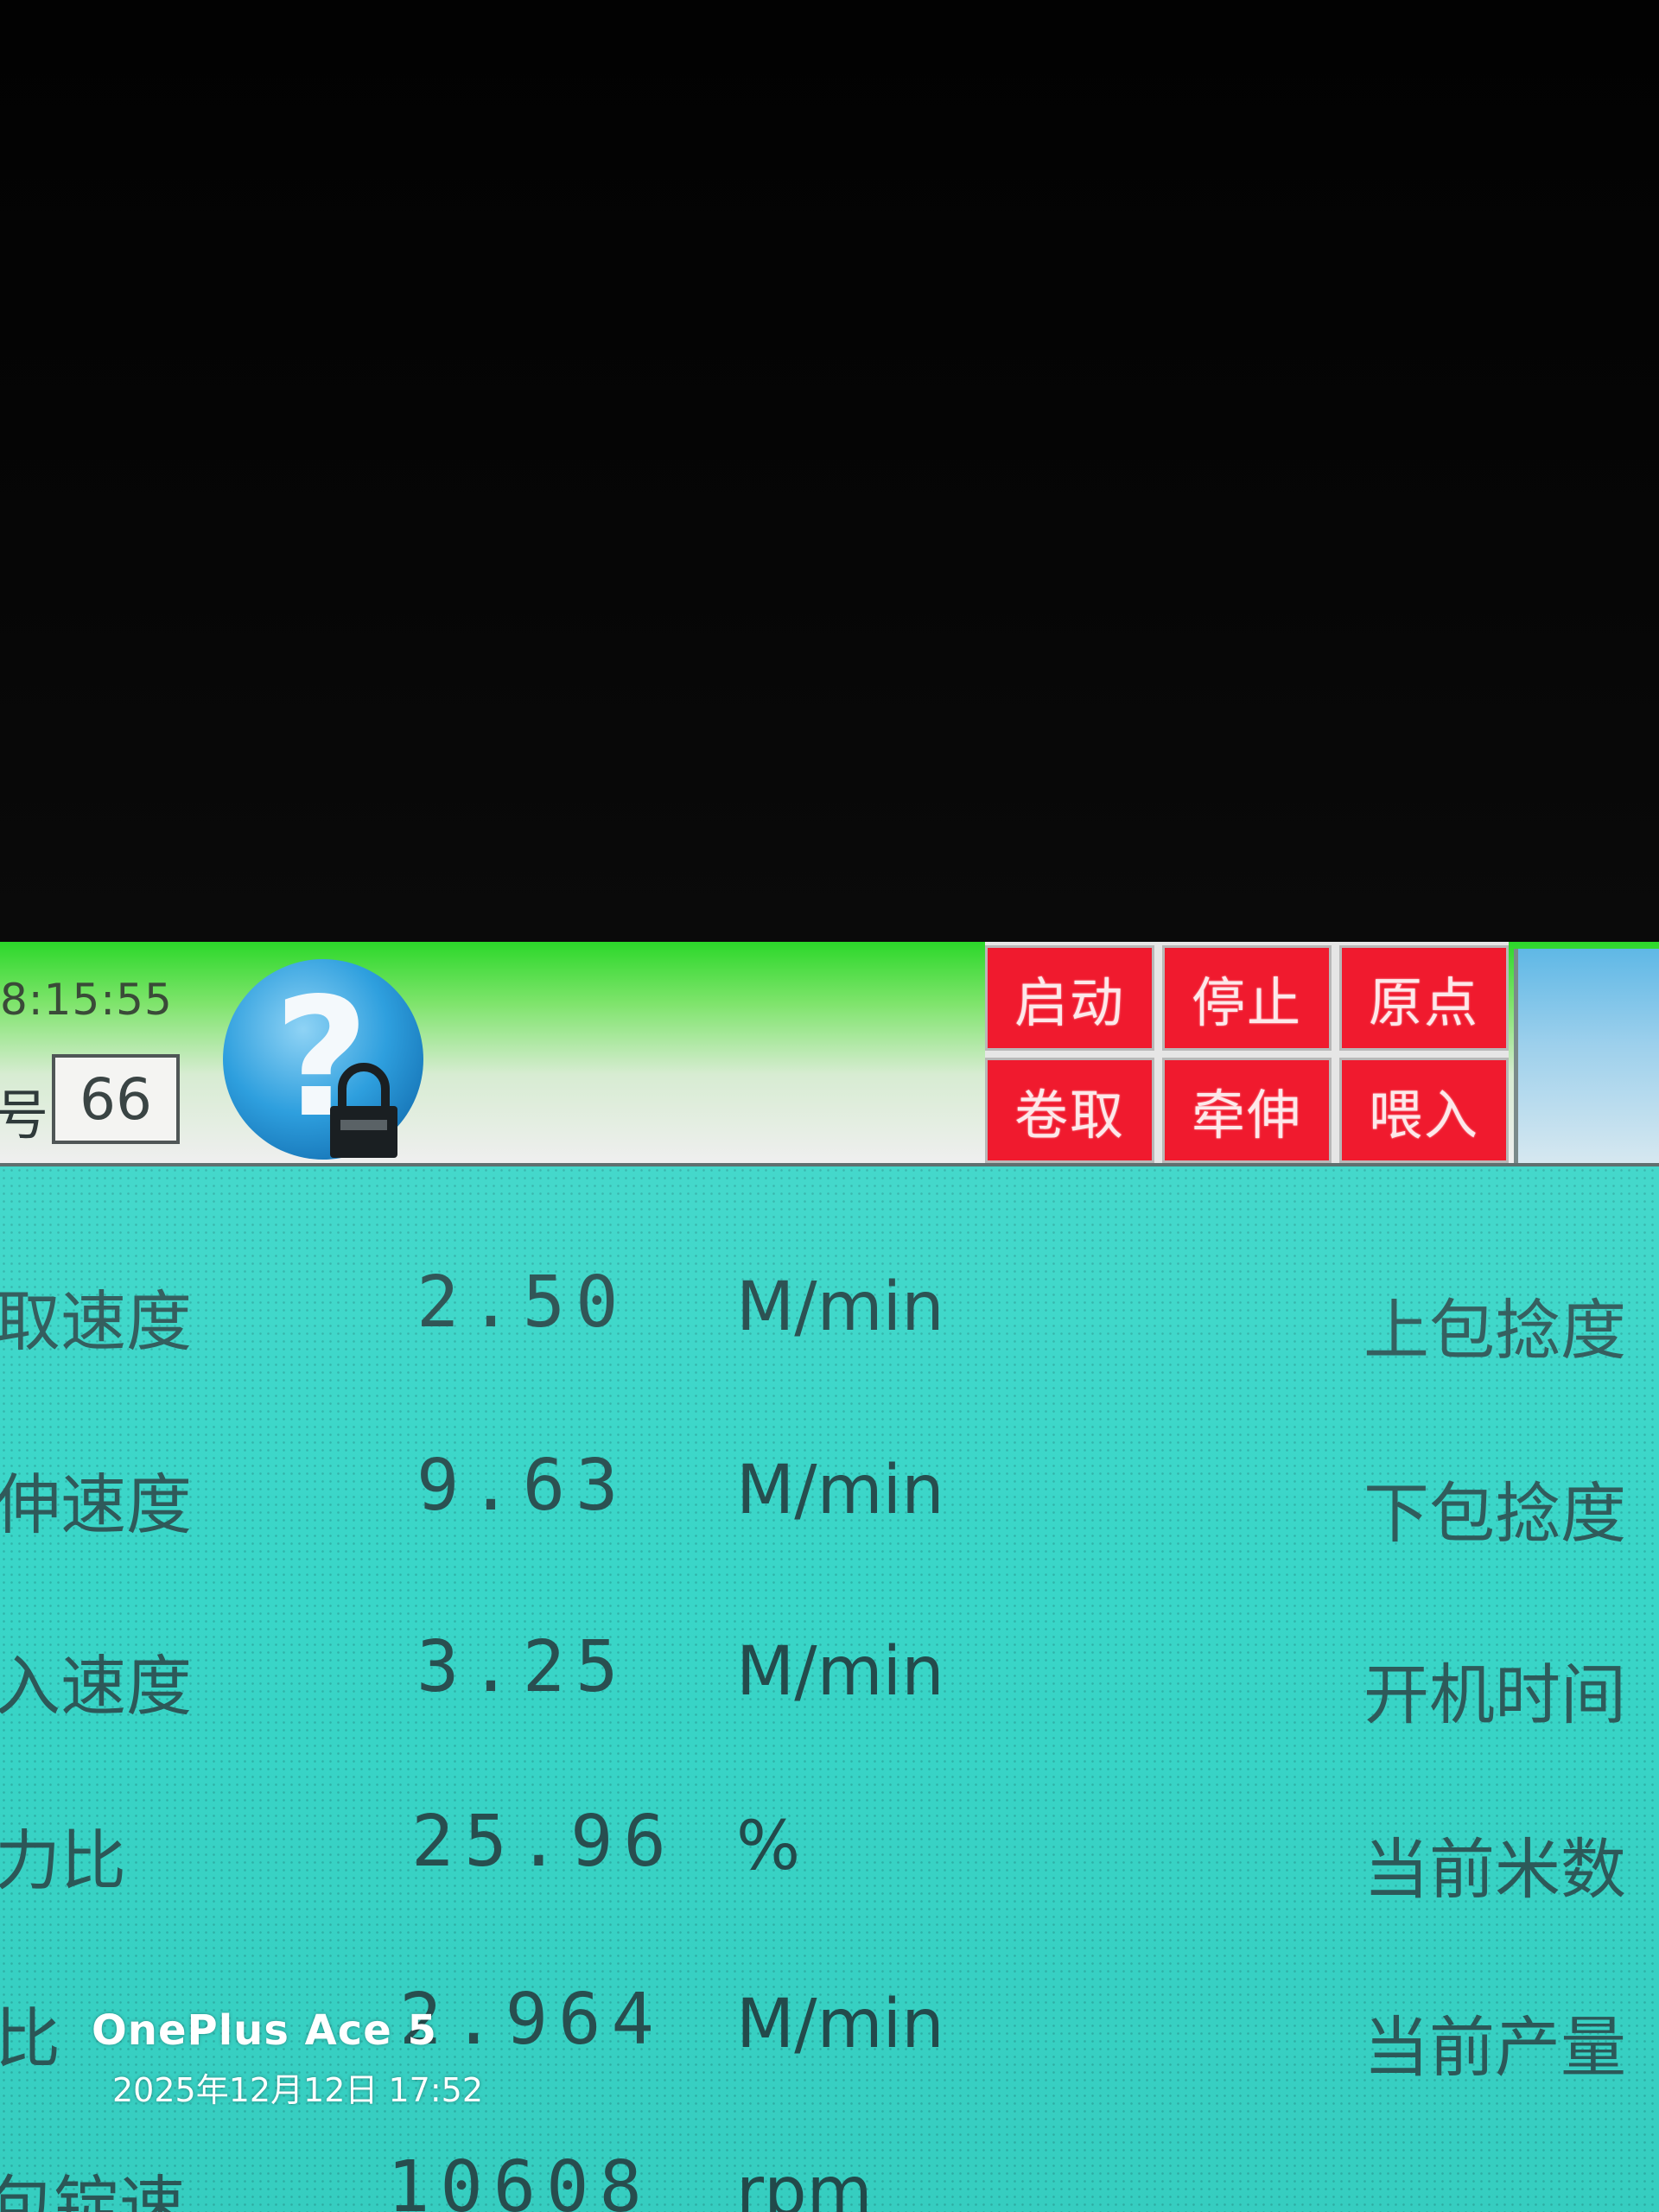 The image size is (1659, 2212). Describe the element at coordinates (92, 2190) in the screenshot. I see `param-label: 包锭速` at that location.